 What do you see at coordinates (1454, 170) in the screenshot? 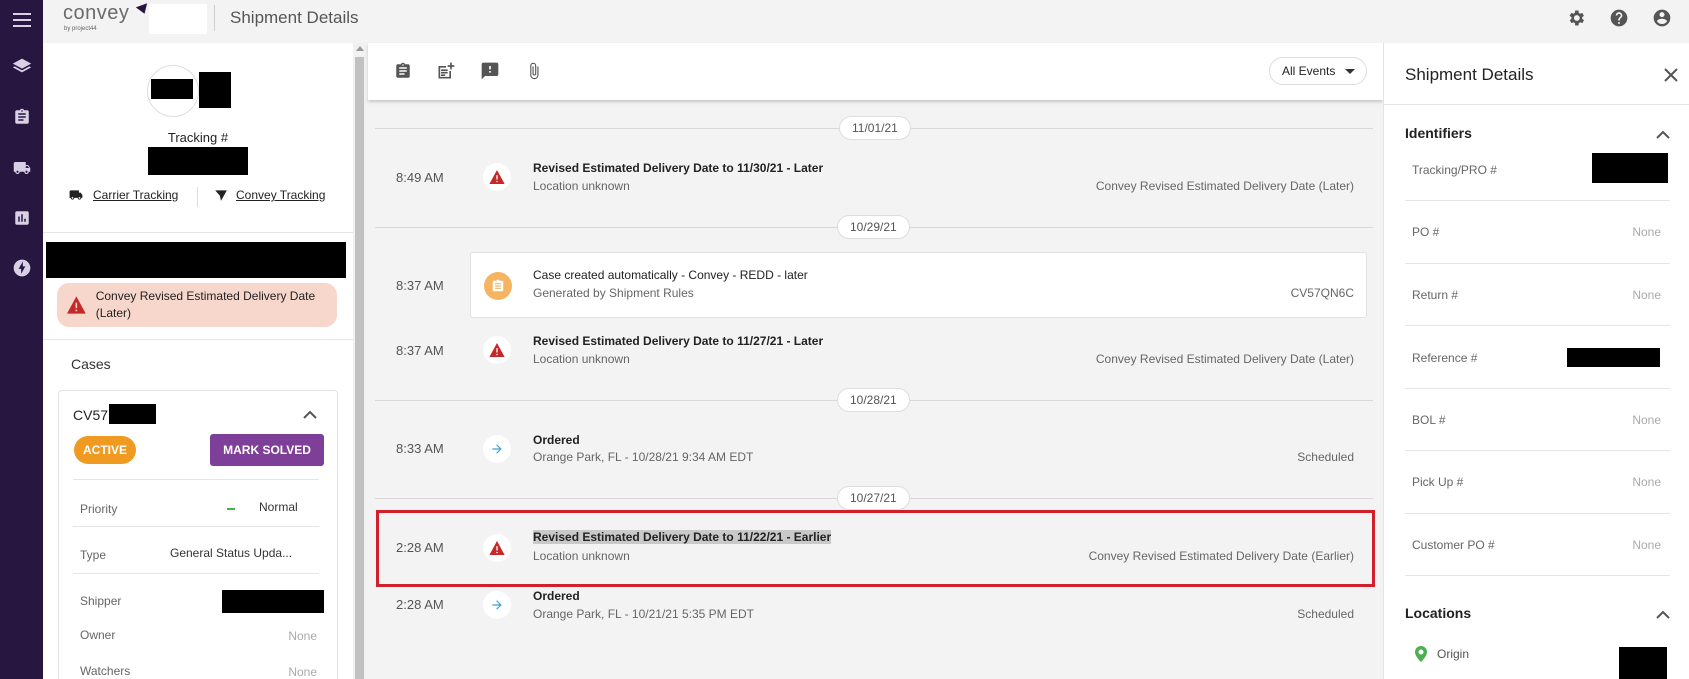
I see `tracking-pro-label: Tracking/PRO #` at bounding box center [1454, 170].